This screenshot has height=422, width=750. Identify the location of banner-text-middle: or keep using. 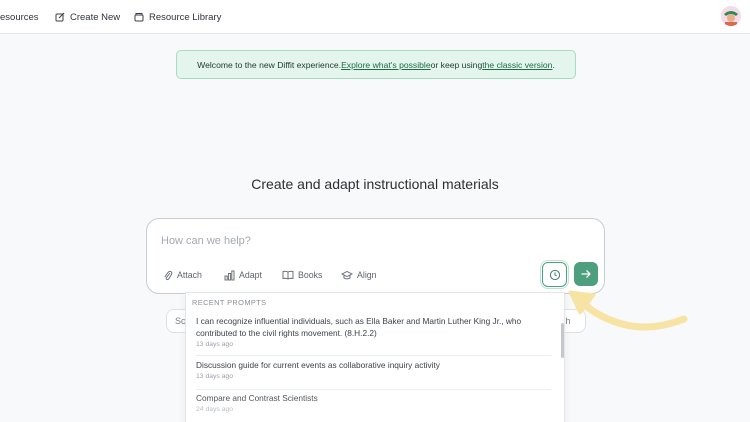
(456, 64).